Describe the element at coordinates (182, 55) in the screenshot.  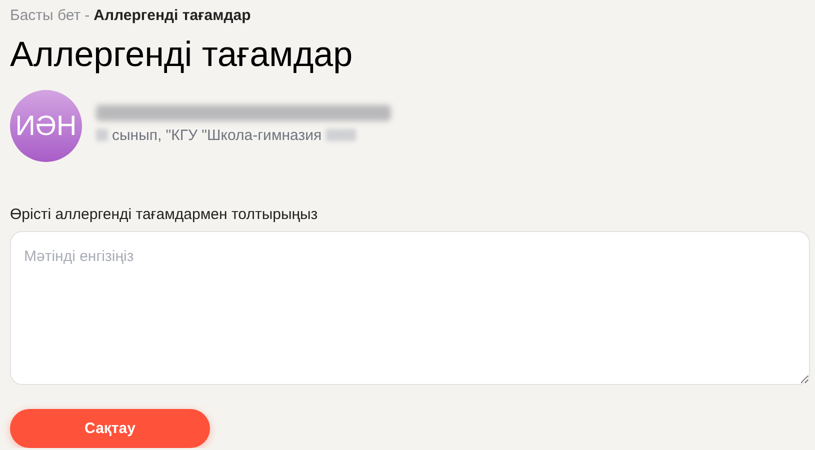
I see `page-title: Аллергенді тағамдар` at that location.